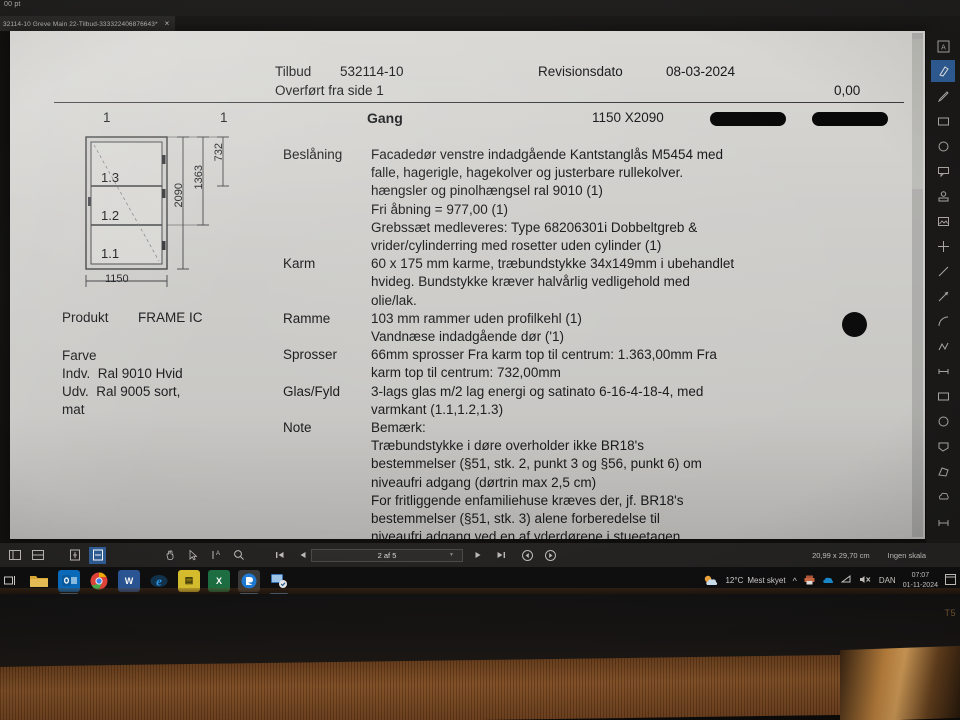 The image size is (960, 720). What do you see at coordinates (307, 318) in the screenshot?
I see `spec-key: Ramme` at bounding box center [307, 318].